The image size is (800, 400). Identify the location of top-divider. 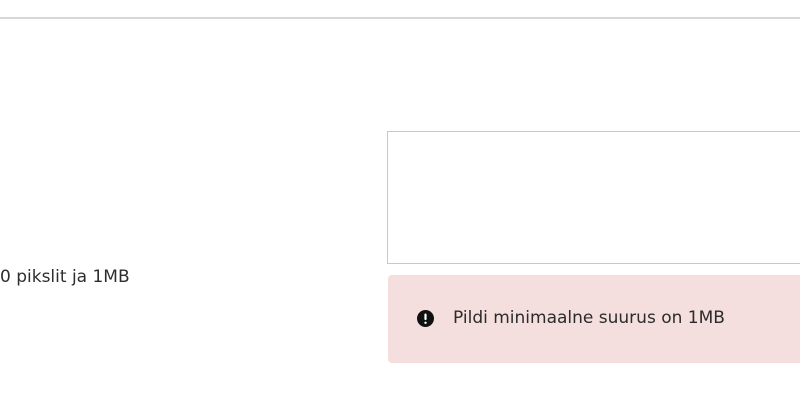
(400, 18).